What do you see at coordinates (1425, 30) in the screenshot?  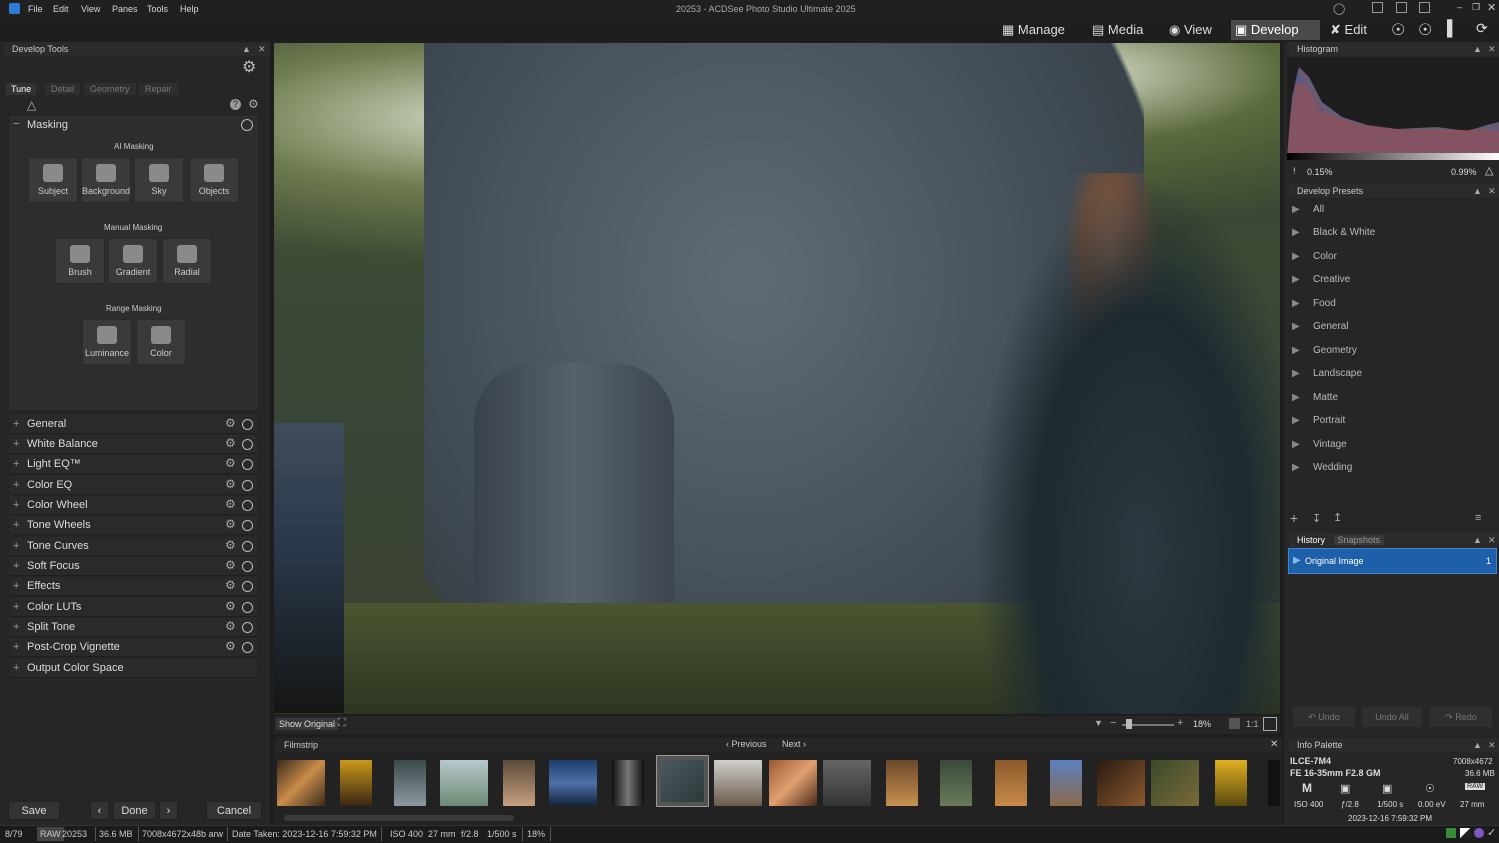 I see `365-icon: ☉` at bounding box center [1425, 30].